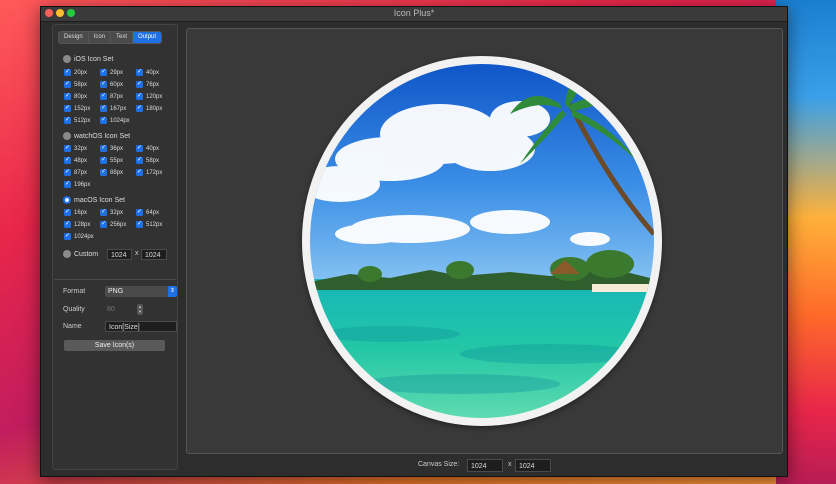 This screenshot has width=836, height=484. Describe the element at coordinates (81, 148) in the screenshot. I see `size-label: 32px` at that location.